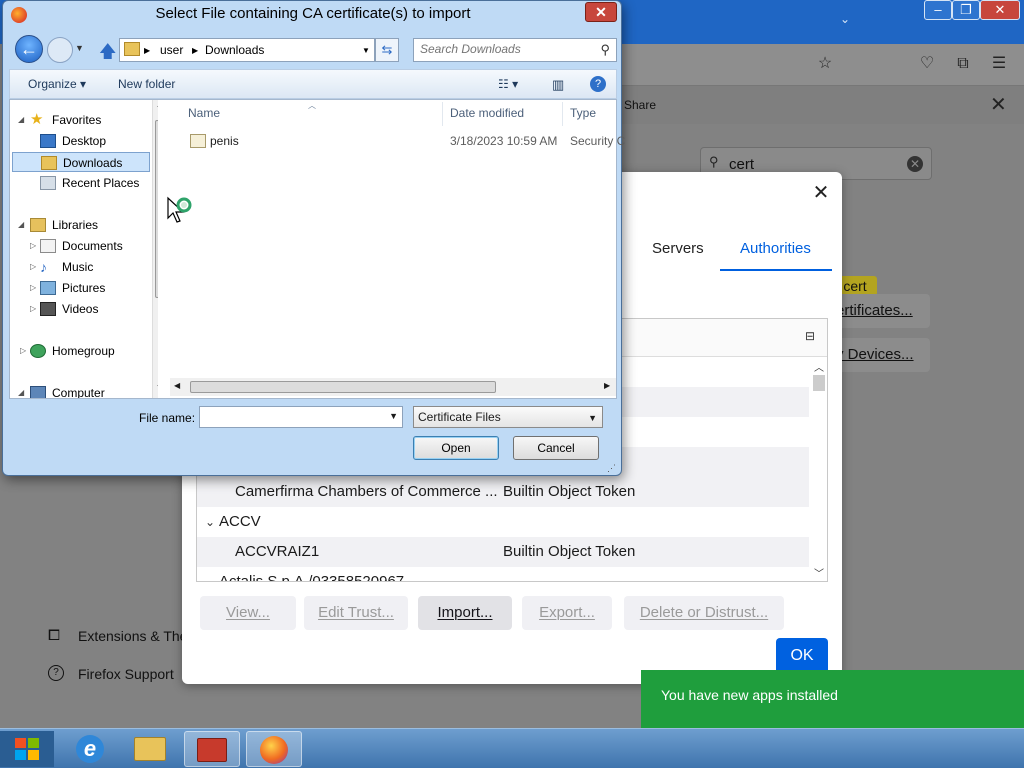 This screenshot has height=768, width=1024. What do you see at coordinates (678, 248) in the screenshot?
I see `tab-servers: Servers` at bounding box center [678, 248].